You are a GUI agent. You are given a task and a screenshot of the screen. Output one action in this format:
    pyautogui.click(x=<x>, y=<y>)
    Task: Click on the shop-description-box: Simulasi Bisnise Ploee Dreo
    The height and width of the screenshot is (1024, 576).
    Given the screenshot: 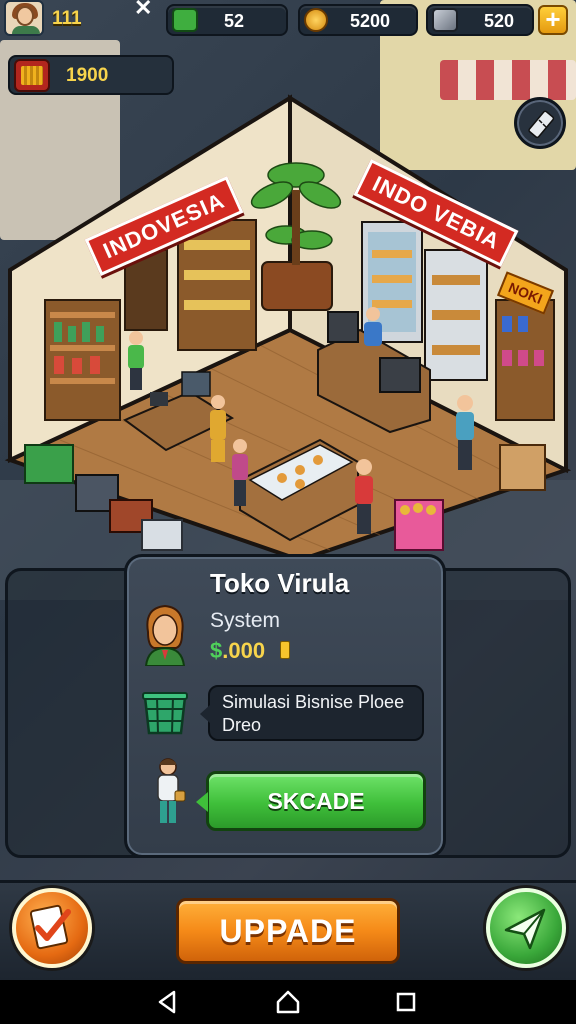 What is the action you would take?
    pyautogui.click(x=312, y=713)
    